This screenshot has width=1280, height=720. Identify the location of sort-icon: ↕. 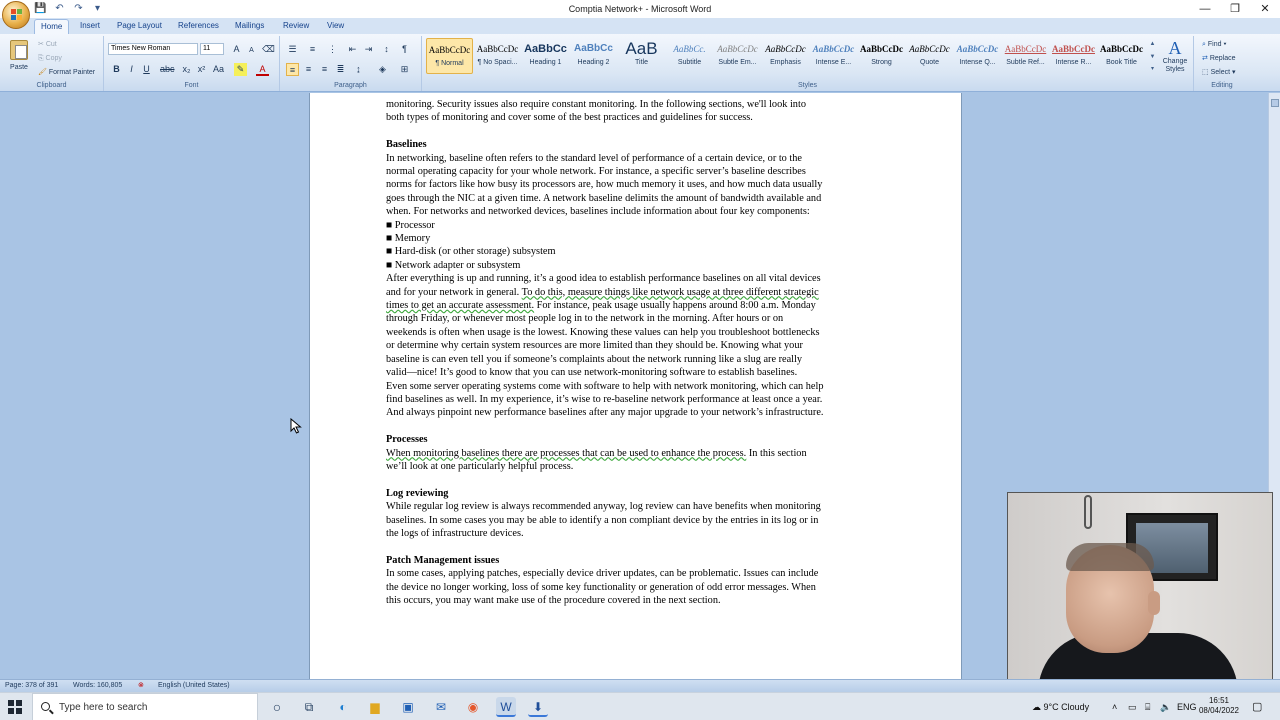
(386, 49).